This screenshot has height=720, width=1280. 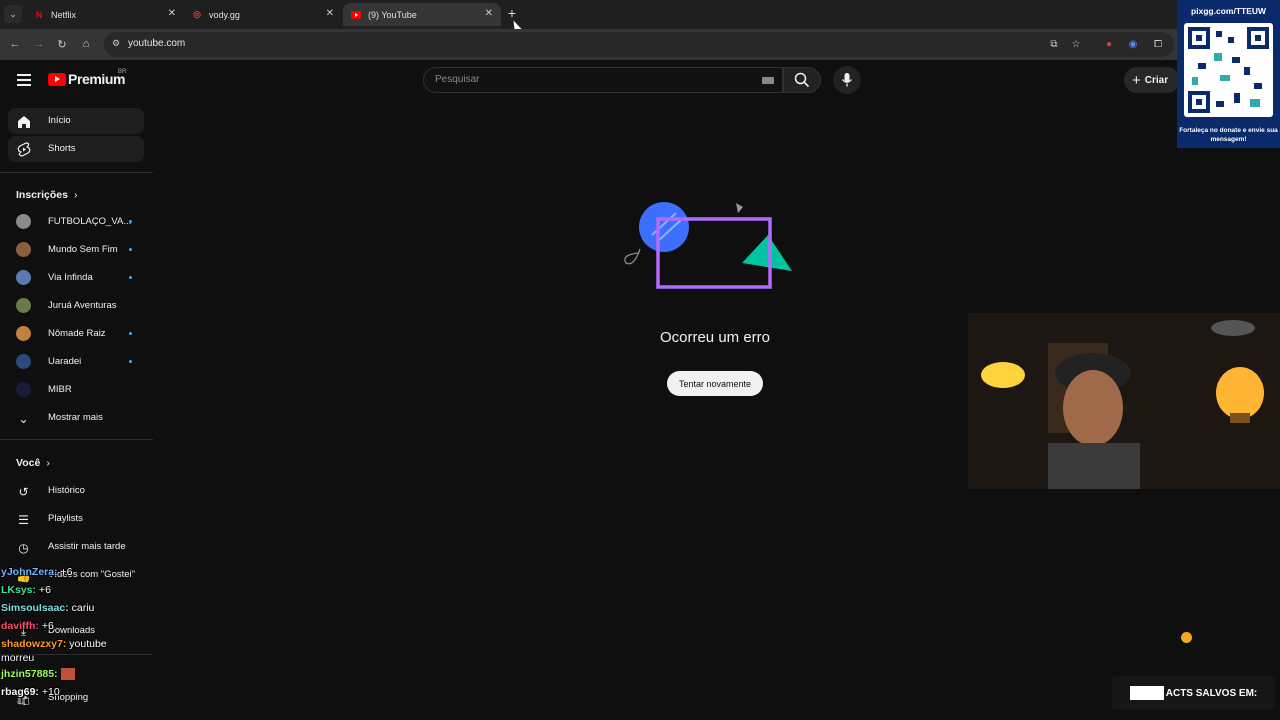 I want to click on chat-username: SimsouIsaac:, so click(x=35, y=608).